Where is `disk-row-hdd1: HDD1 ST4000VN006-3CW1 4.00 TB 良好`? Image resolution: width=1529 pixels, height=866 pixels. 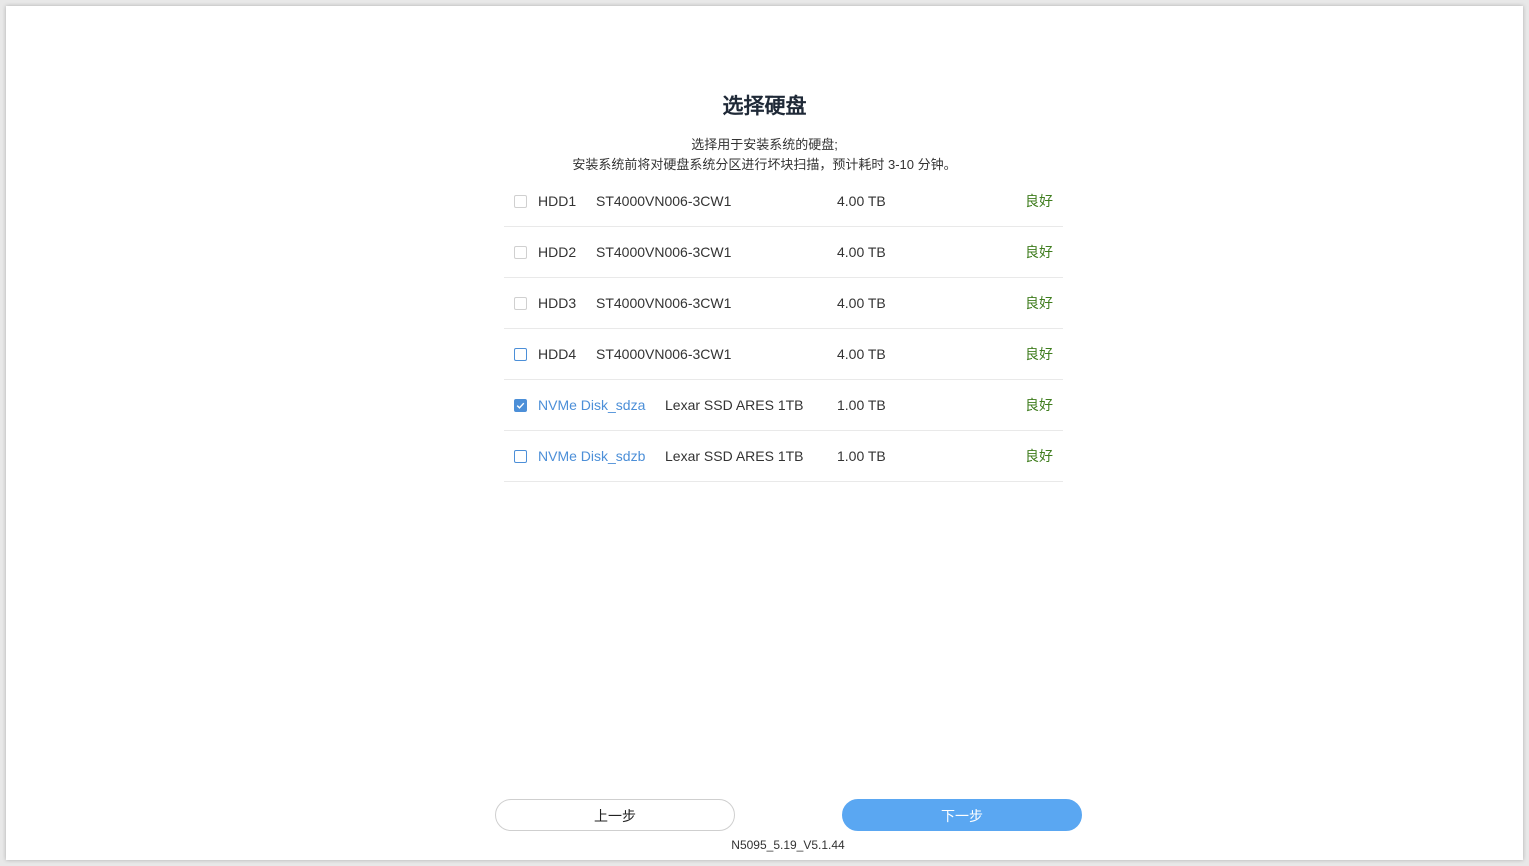 disk-row-hdd1: HDD1 ST4000VN006-3CW1 4.00 TB 良好 is located at coordinates (783, 201).